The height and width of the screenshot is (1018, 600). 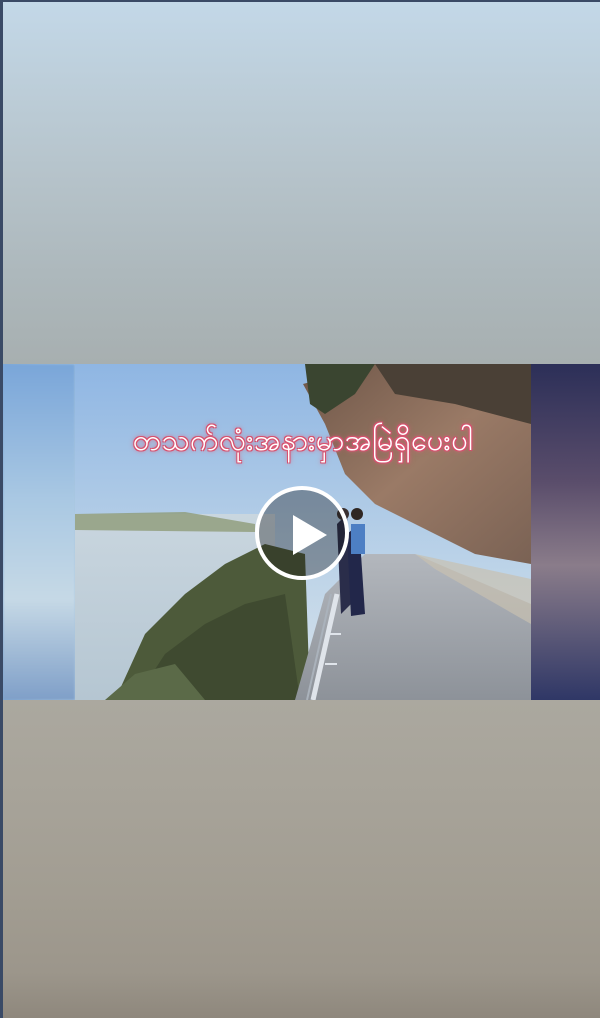 What do you see at coordinates (565, 532) in the screenshot?
I see `blurred-side-right` at bounding box center [565, 532].